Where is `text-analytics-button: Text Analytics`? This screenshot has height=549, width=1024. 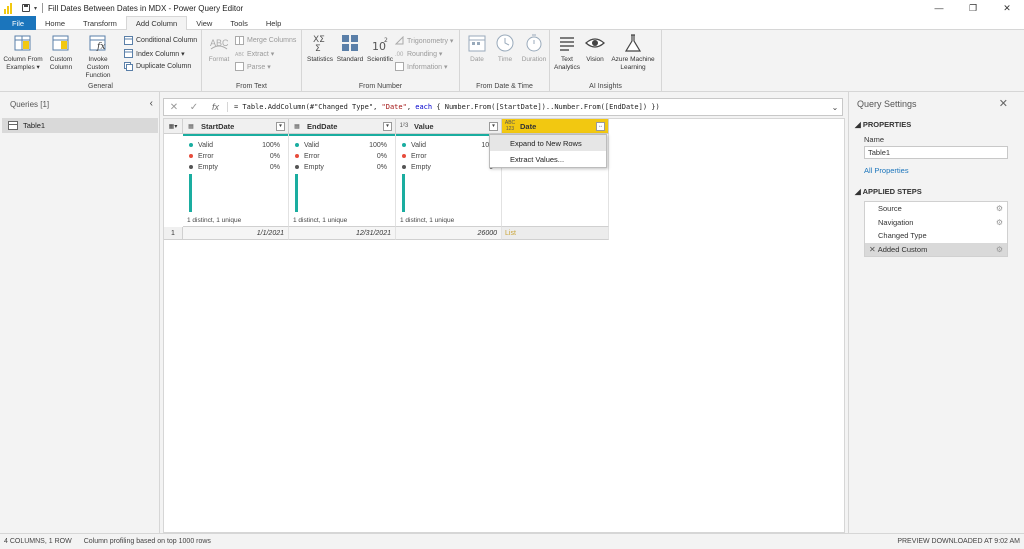
text-analytics-button: Text Analytics is located at coordinates (567, 52).